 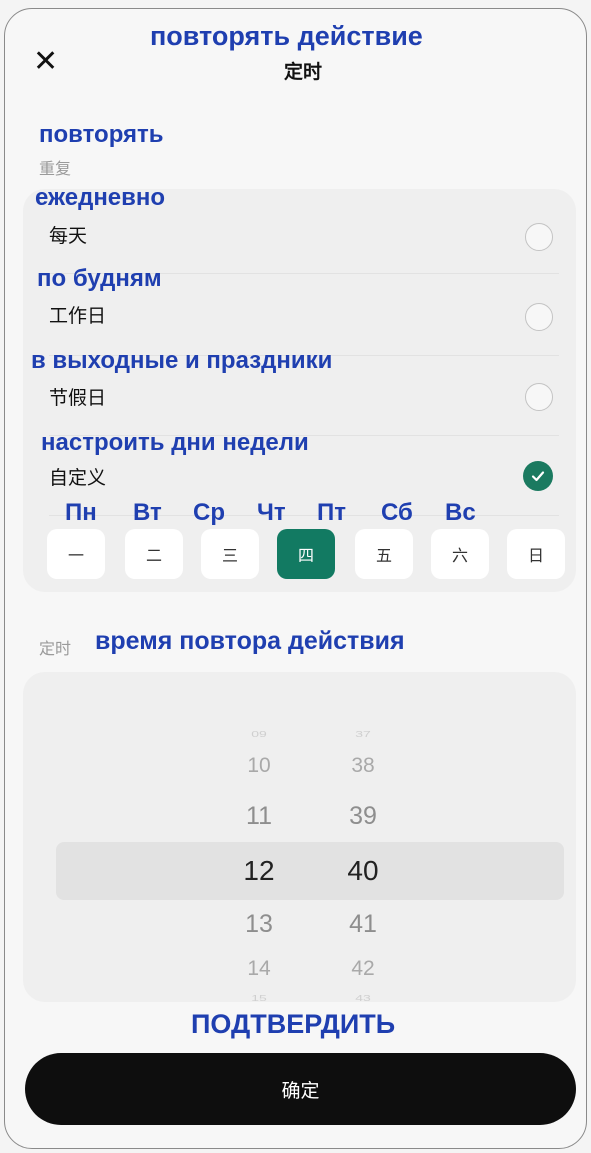 I want to click on close-icon: ✕, so click(x=45, y=62).